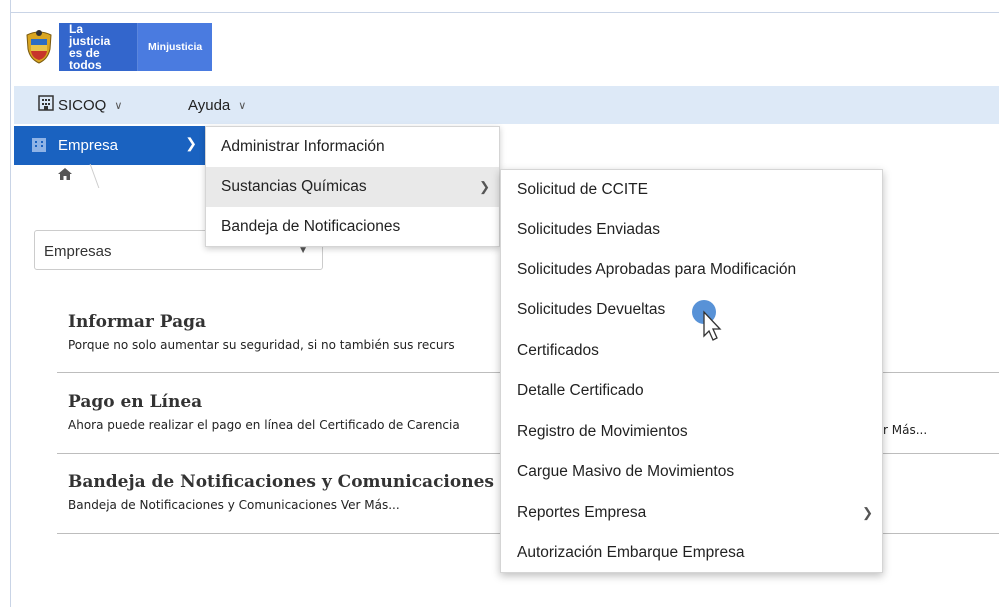 The height and width of the screenshot is (607, 999). What do you see at coordinates (602, 431) in the screenshot?
I see `menu-item-label: Registro de Movimientos` at bounding box center [602, 431].